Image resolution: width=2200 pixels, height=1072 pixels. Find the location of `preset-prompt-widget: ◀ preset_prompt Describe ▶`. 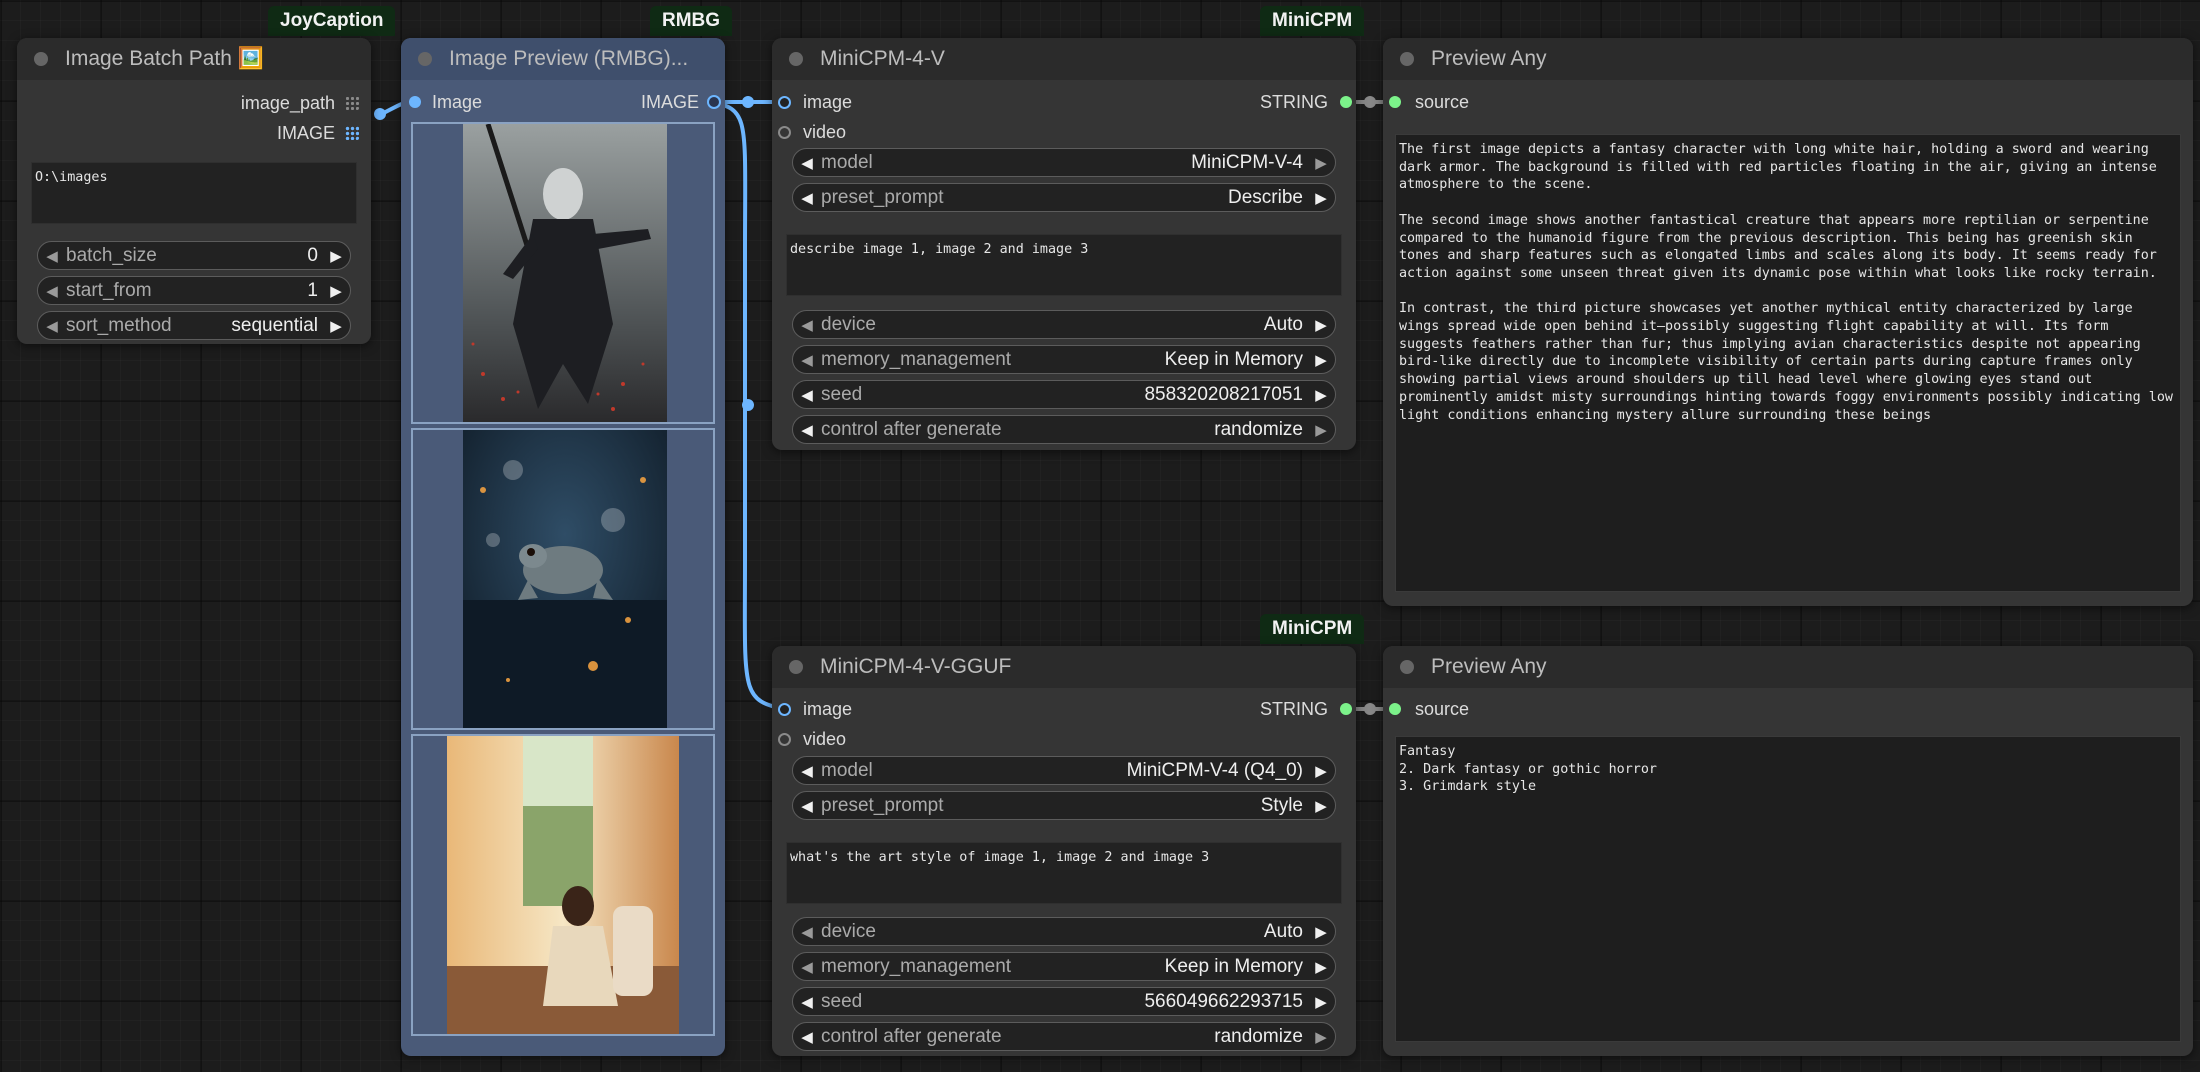

preset-prompt-widget: ◀ preset_prompt Describe ▶ is located at coordinates (1064, 197).